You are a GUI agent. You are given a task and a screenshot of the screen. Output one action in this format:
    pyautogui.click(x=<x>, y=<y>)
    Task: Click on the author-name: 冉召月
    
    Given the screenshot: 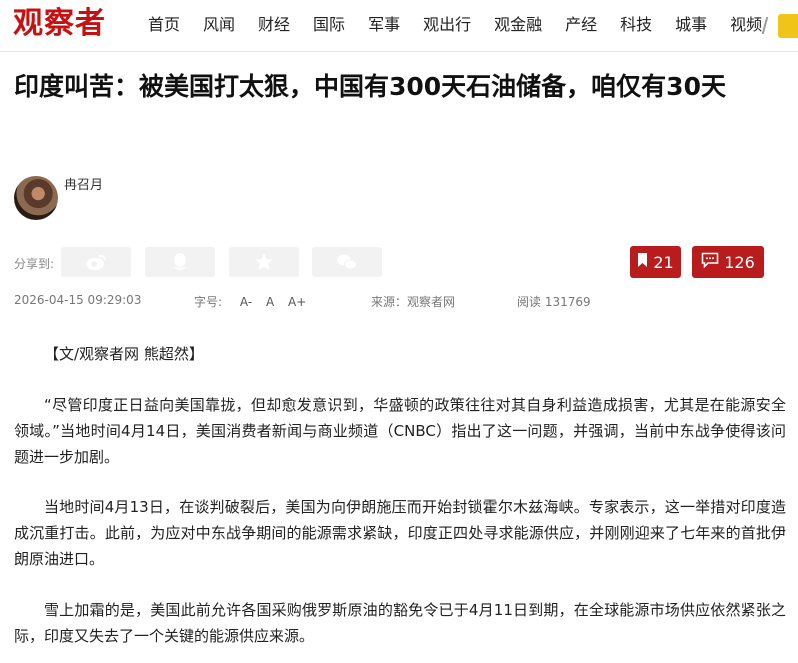 What is the action you would take?
    pyautogui.click(x=83, y=183)
    